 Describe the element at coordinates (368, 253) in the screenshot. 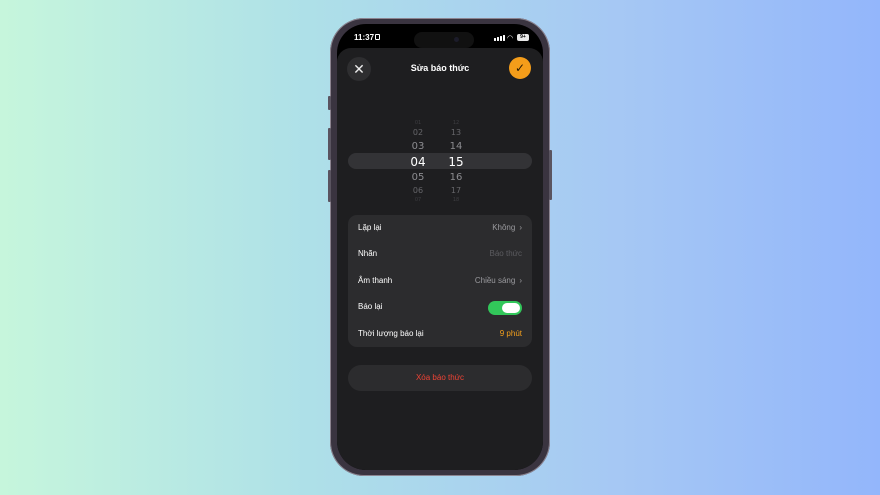

I see `name-label: Nhãn` at that location.